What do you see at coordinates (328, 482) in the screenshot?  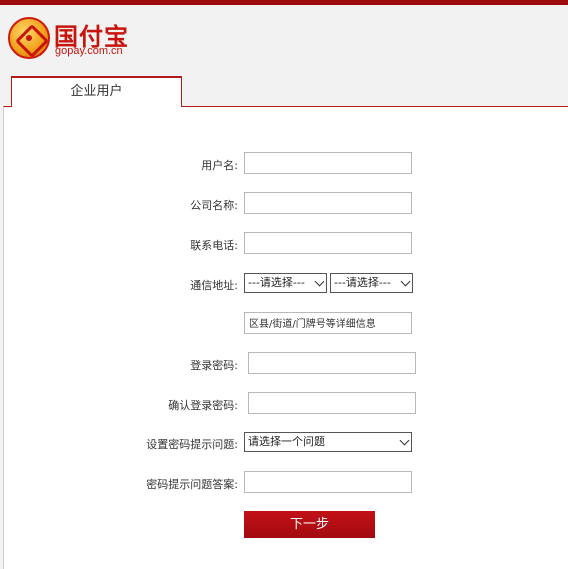 I see `security-answer-input` at bounding box center [328, 482].